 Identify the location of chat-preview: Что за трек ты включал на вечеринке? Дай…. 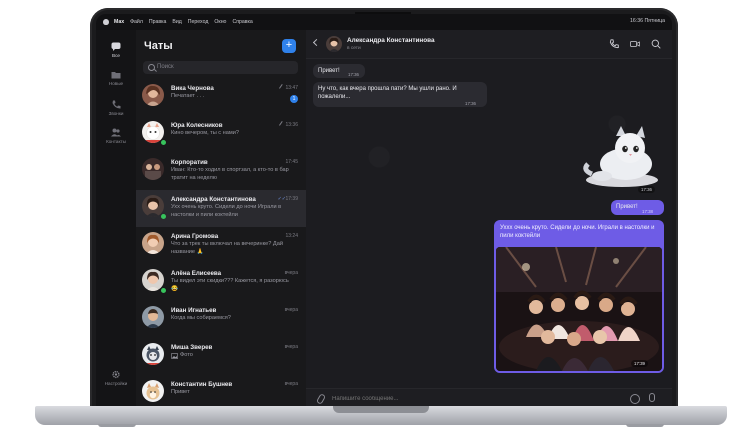
(227, 248).